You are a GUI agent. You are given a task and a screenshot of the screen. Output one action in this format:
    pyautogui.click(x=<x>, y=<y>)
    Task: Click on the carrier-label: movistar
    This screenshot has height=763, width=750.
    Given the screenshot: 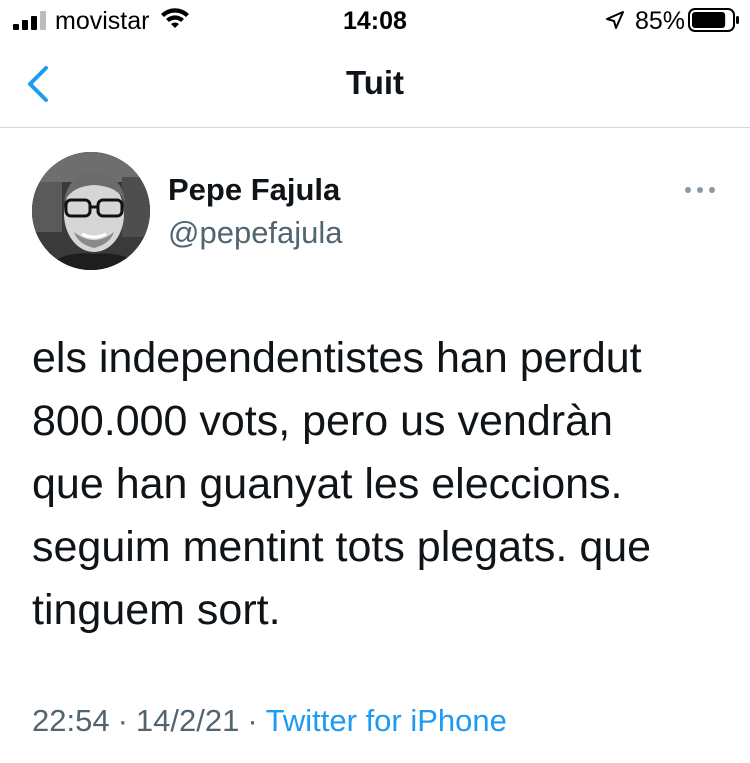 What is the action you would take?
    pyautogui.click(x=102, y=21)
    